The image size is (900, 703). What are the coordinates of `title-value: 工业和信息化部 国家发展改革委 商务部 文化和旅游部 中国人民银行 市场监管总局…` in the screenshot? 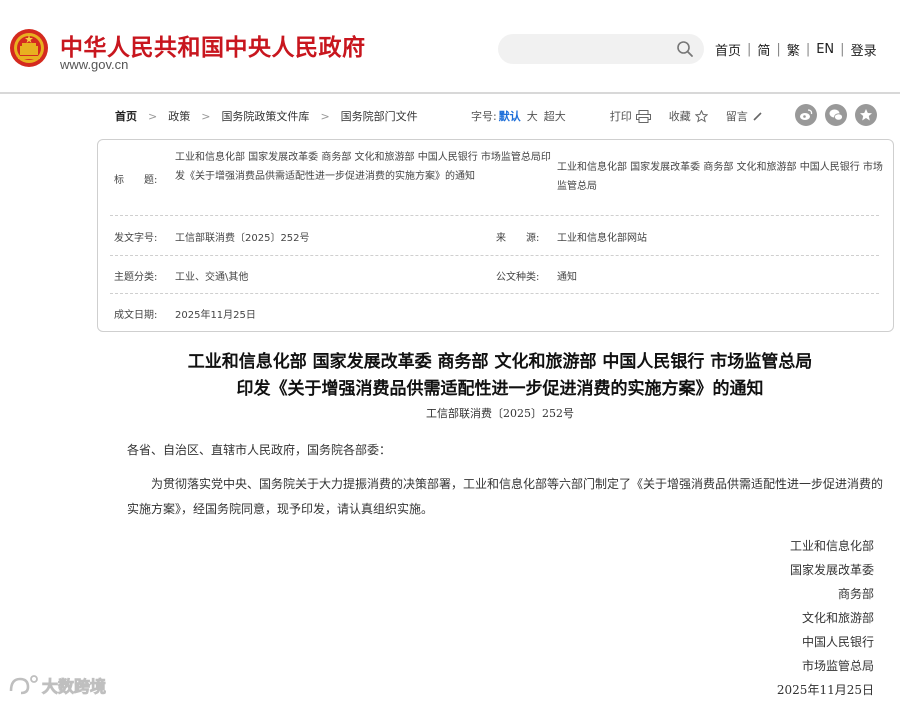 It's located at (363, 167).